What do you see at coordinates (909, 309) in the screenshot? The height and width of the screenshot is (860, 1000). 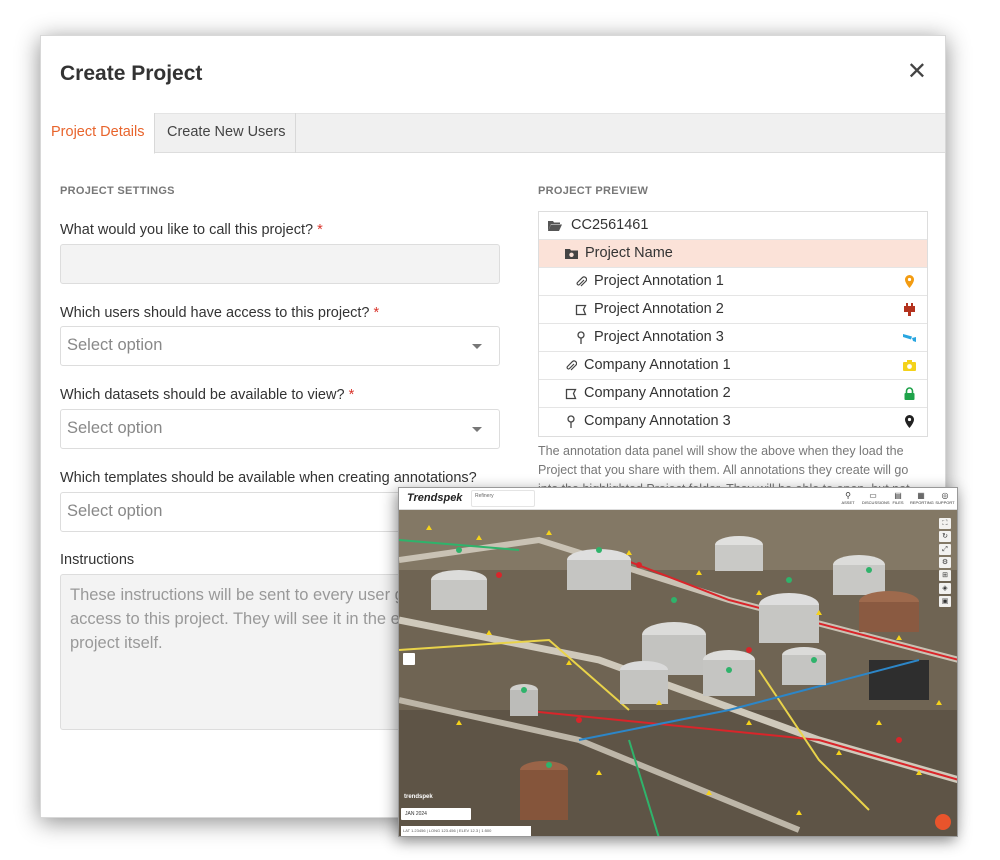 I see `plug-icon` at bounding box center [909, 309].